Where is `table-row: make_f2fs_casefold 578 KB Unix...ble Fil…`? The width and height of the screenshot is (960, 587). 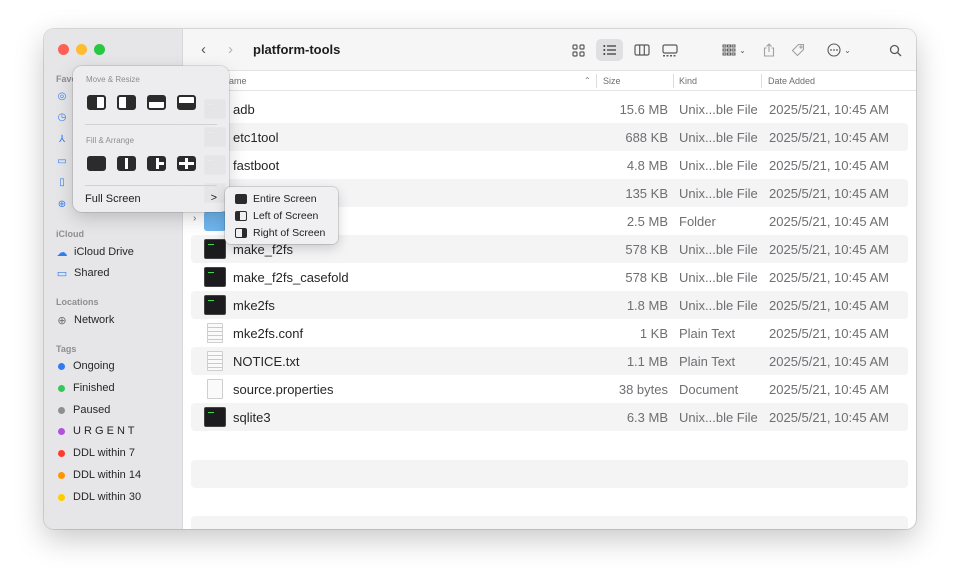
table-row: make_f2fs_casefold 578 KB Unix...ble Fil… is located at coordinates (549, 277).